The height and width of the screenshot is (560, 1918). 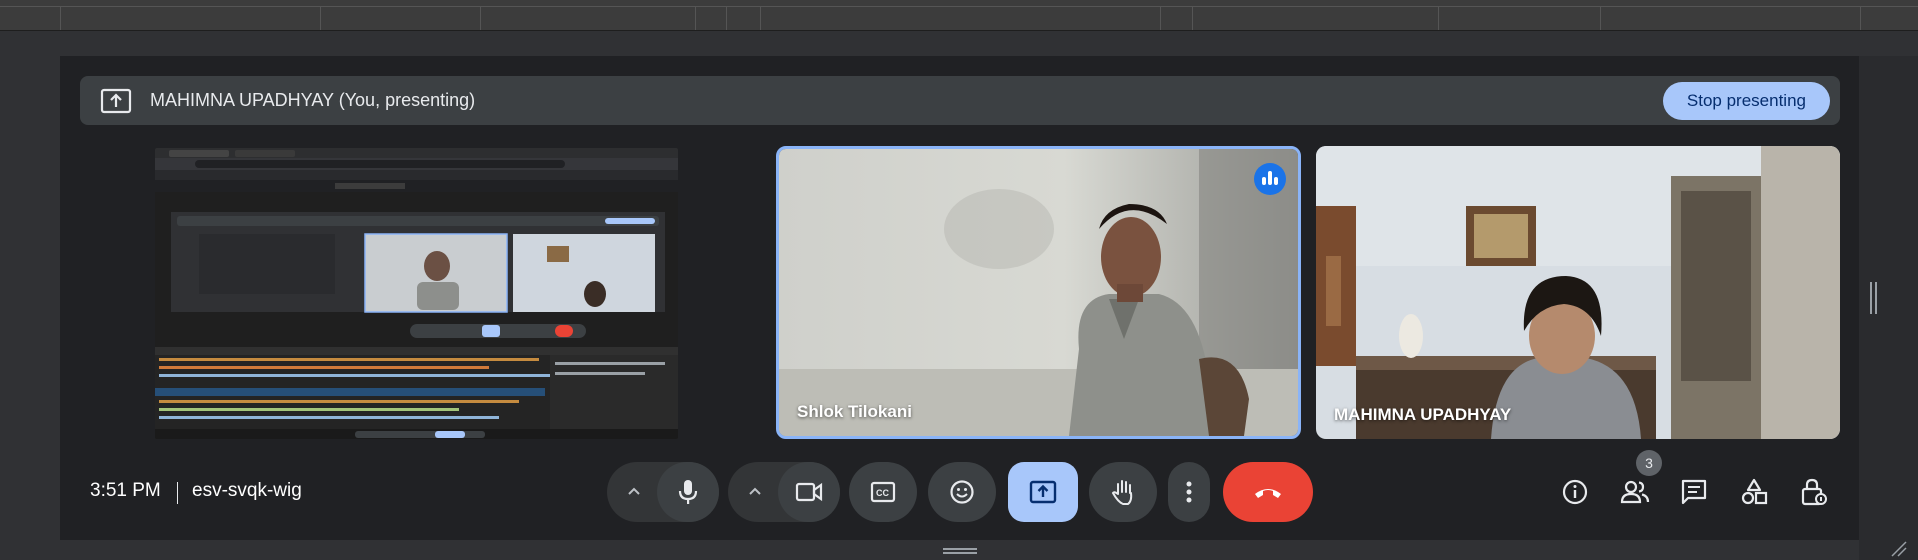 I want to click on call-end-icon, so click(x=1268, y=493).